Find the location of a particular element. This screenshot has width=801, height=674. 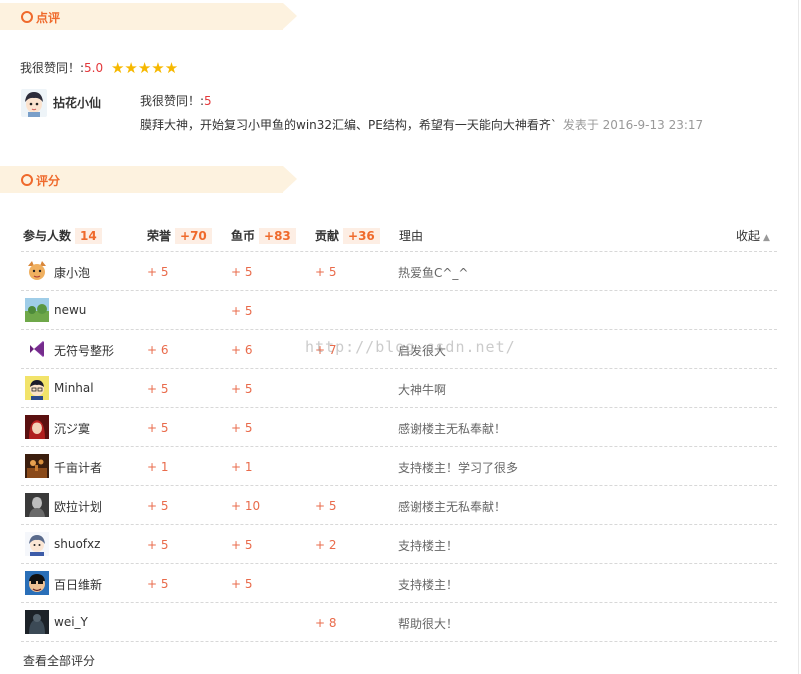

reason-text: 大神牛啊 is located at coordinates (422, 390).